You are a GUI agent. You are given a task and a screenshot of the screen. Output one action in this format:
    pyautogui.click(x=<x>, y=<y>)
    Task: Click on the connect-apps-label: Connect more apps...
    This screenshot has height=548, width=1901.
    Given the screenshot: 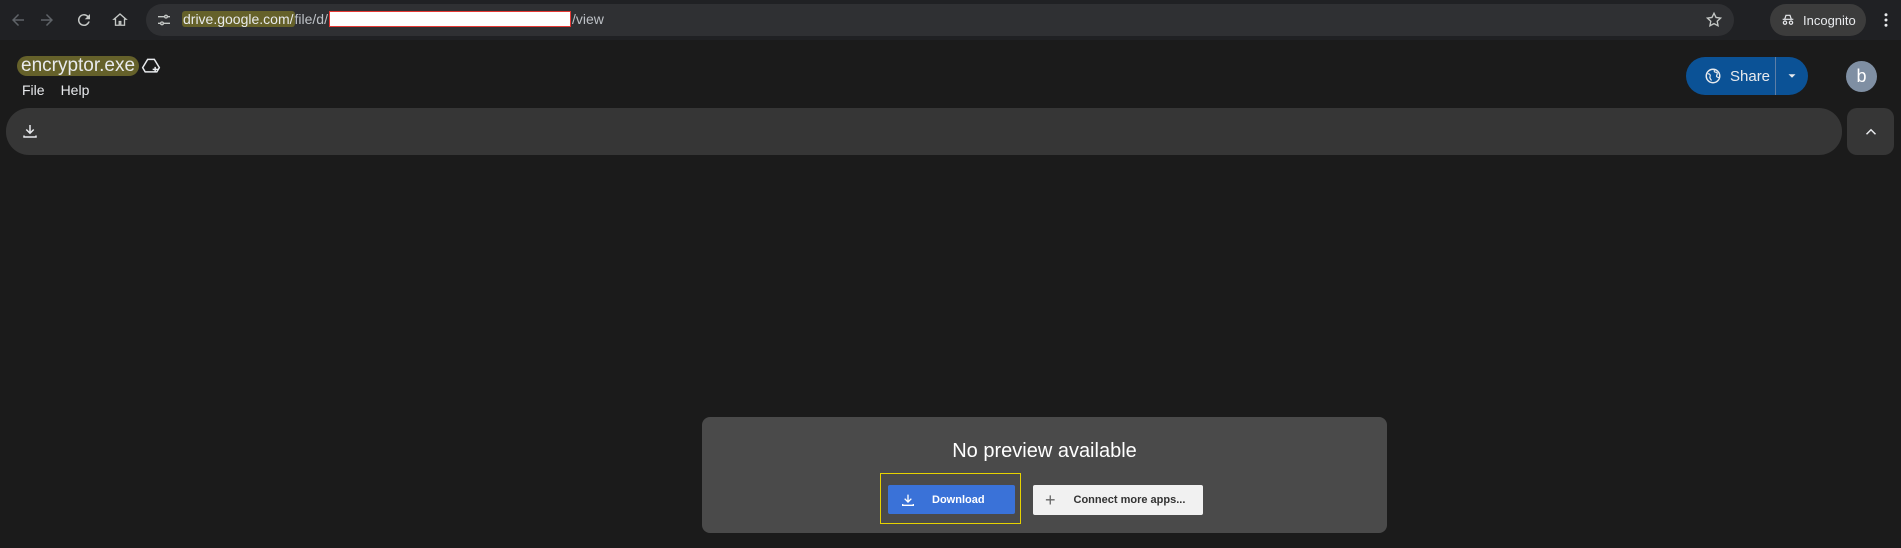 What is the action you would take?
    pyautogui.click(x=1129, y=500)
    